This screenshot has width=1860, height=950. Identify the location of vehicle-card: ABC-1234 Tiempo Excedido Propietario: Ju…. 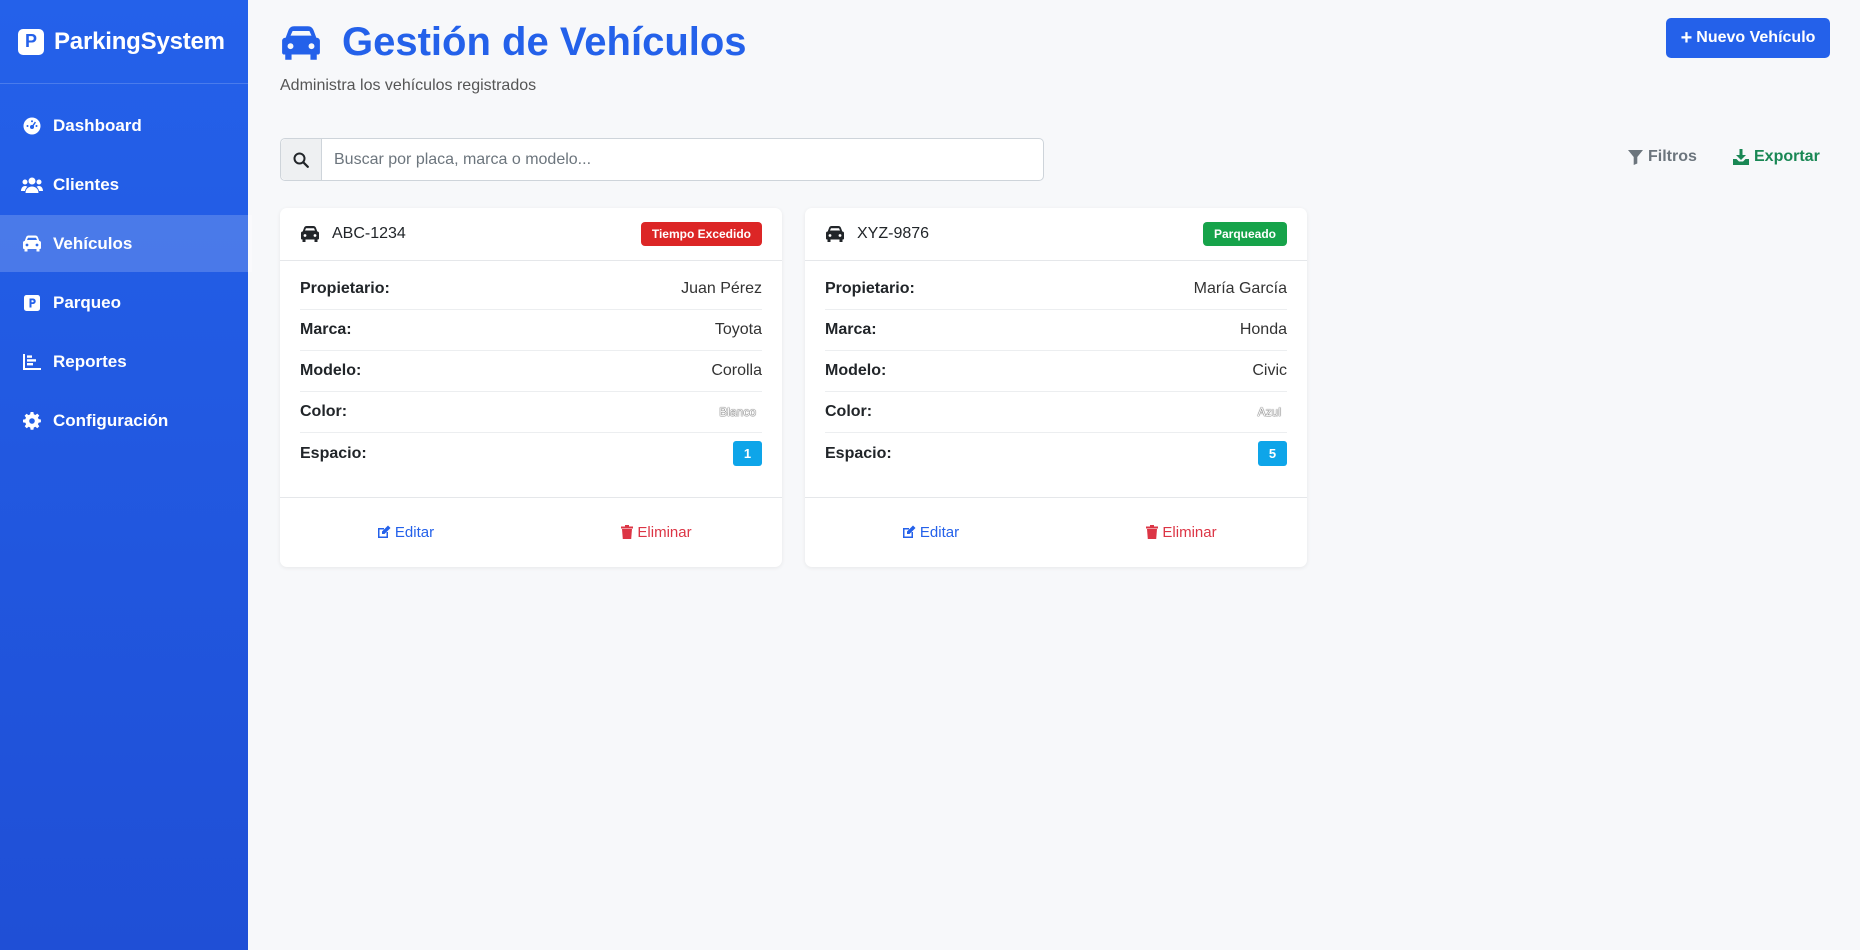
(531, 387).